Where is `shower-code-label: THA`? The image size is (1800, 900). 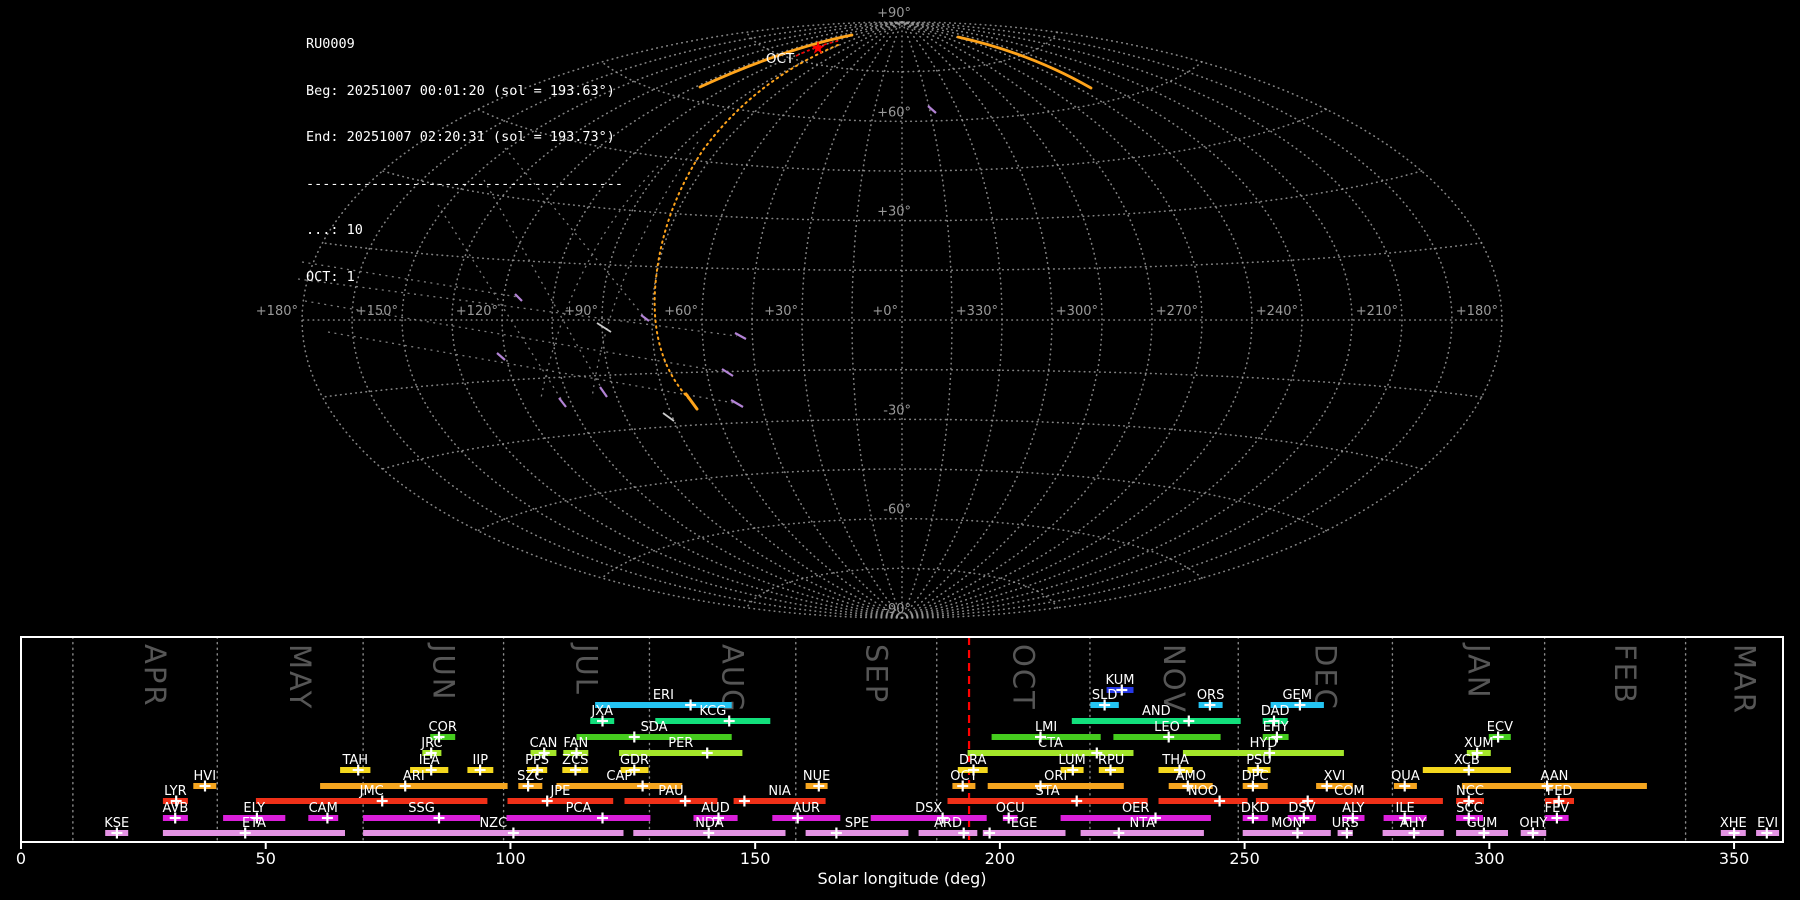
shower-code-label: THA is located at coordinates (1175, 760).